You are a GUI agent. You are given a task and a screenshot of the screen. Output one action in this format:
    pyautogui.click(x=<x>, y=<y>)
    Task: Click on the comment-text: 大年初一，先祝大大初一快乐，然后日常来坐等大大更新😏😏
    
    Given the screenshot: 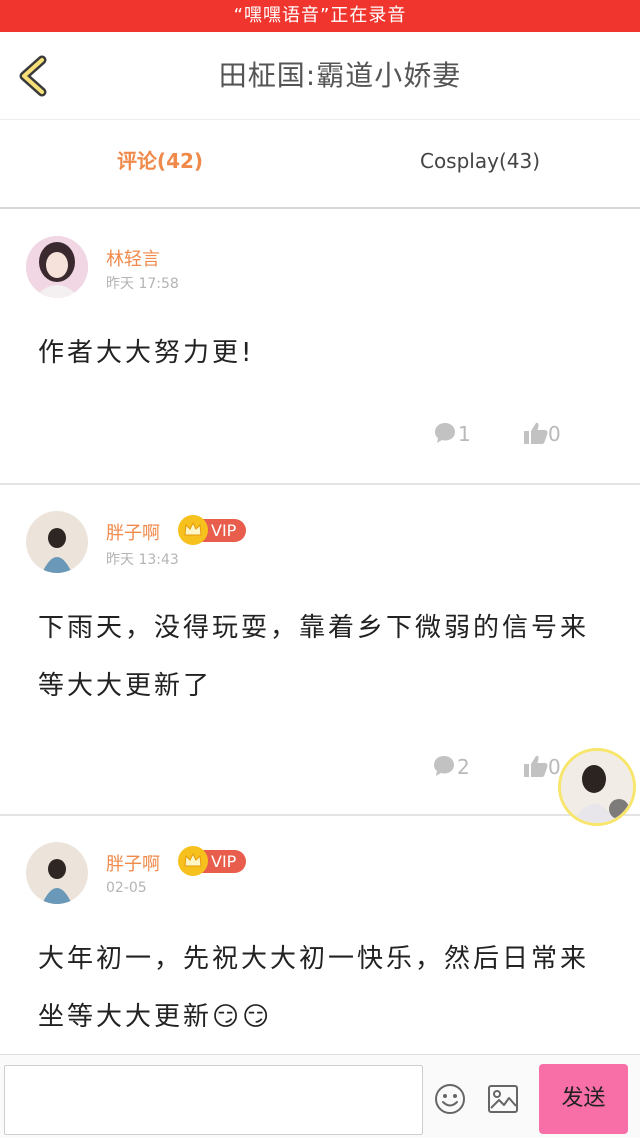 What is the action you would take?
    pyautogui.click(x=314, y=988)
    